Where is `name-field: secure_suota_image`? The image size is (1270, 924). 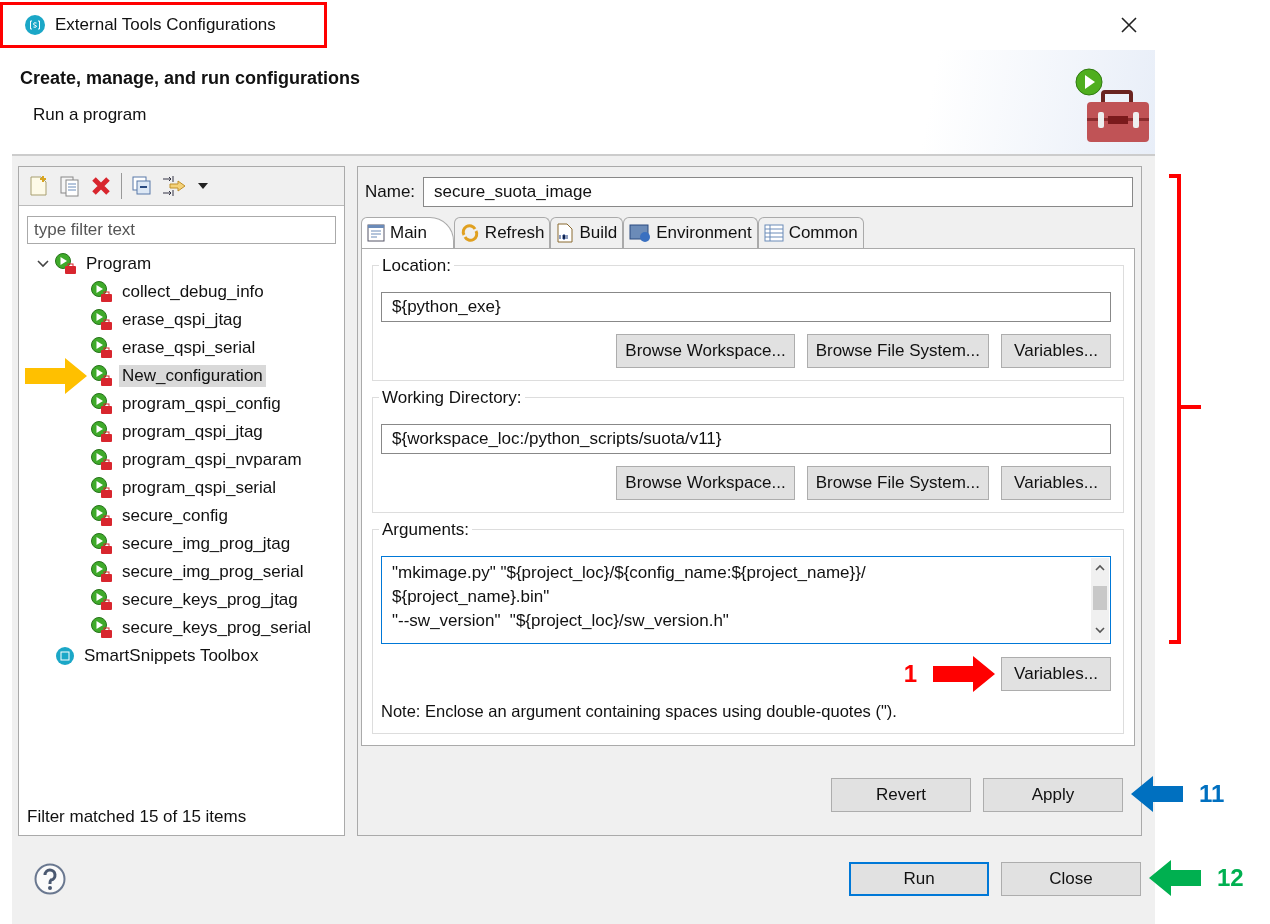 name-field: secure_suota_image is located at coordinates (778, 192).